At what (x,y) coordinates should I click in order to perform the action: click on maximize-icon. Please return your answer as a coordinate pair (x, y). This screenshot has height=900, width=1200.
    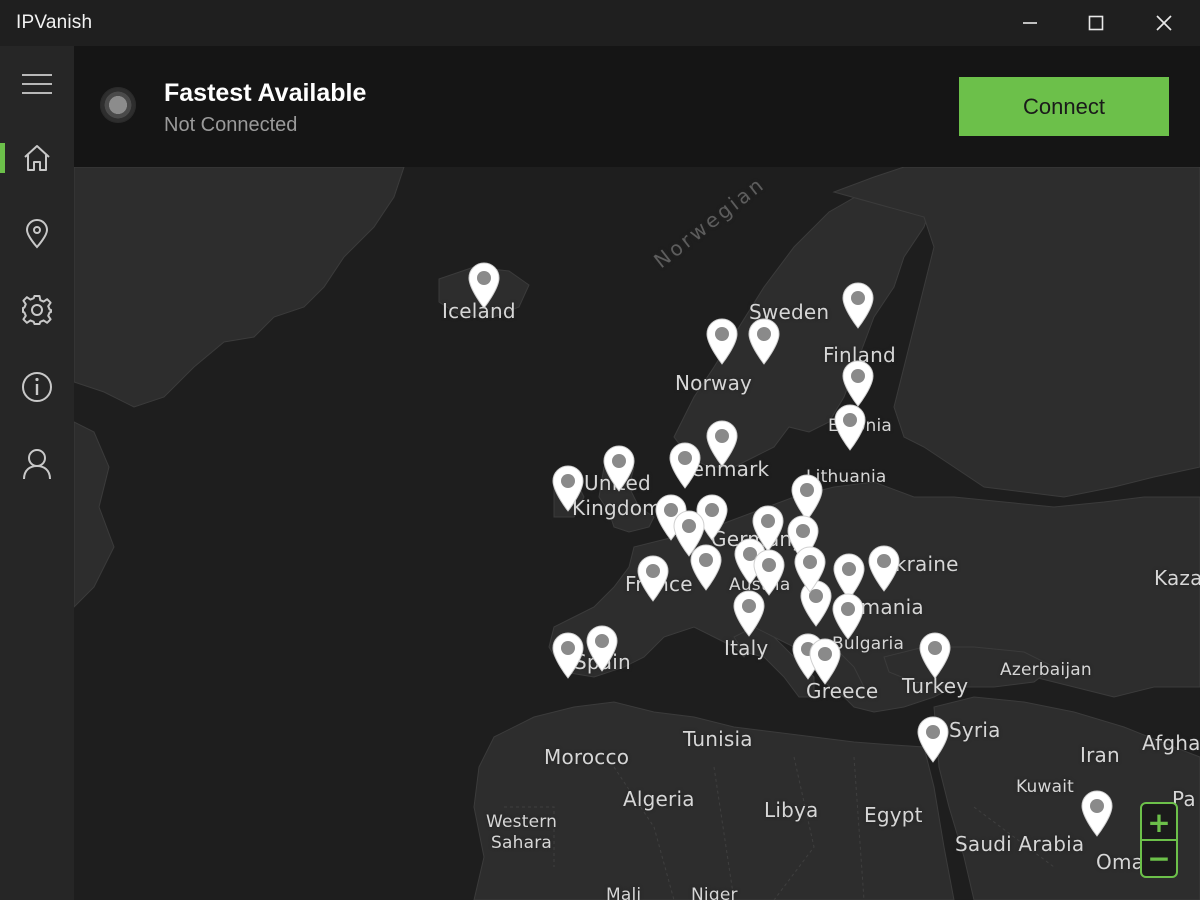
    Looking at the image, I should click on (1096, 23).